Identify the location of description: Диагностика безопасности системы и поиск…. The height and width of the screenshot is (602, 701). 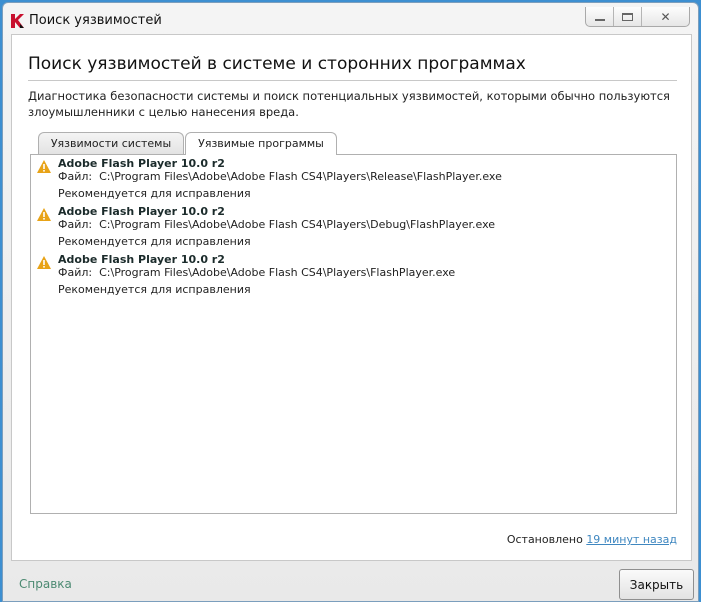
(349, 104).